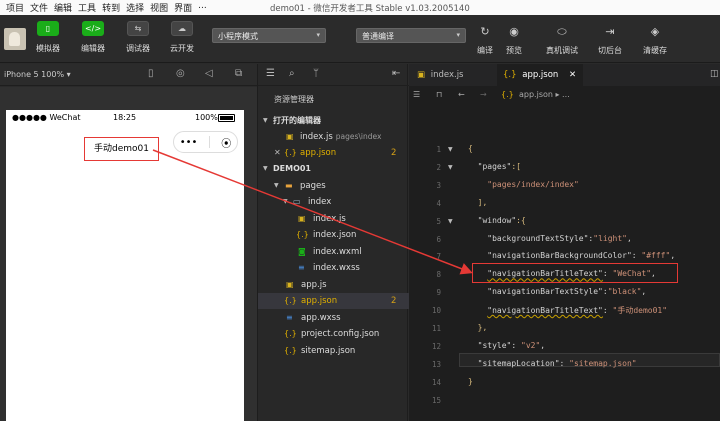 This screenshot has width=720, height=421. What do you see at coordinates (209, 73) in the screenshot?
I see `back-icon: ◁` at bounding box center [209, 73].